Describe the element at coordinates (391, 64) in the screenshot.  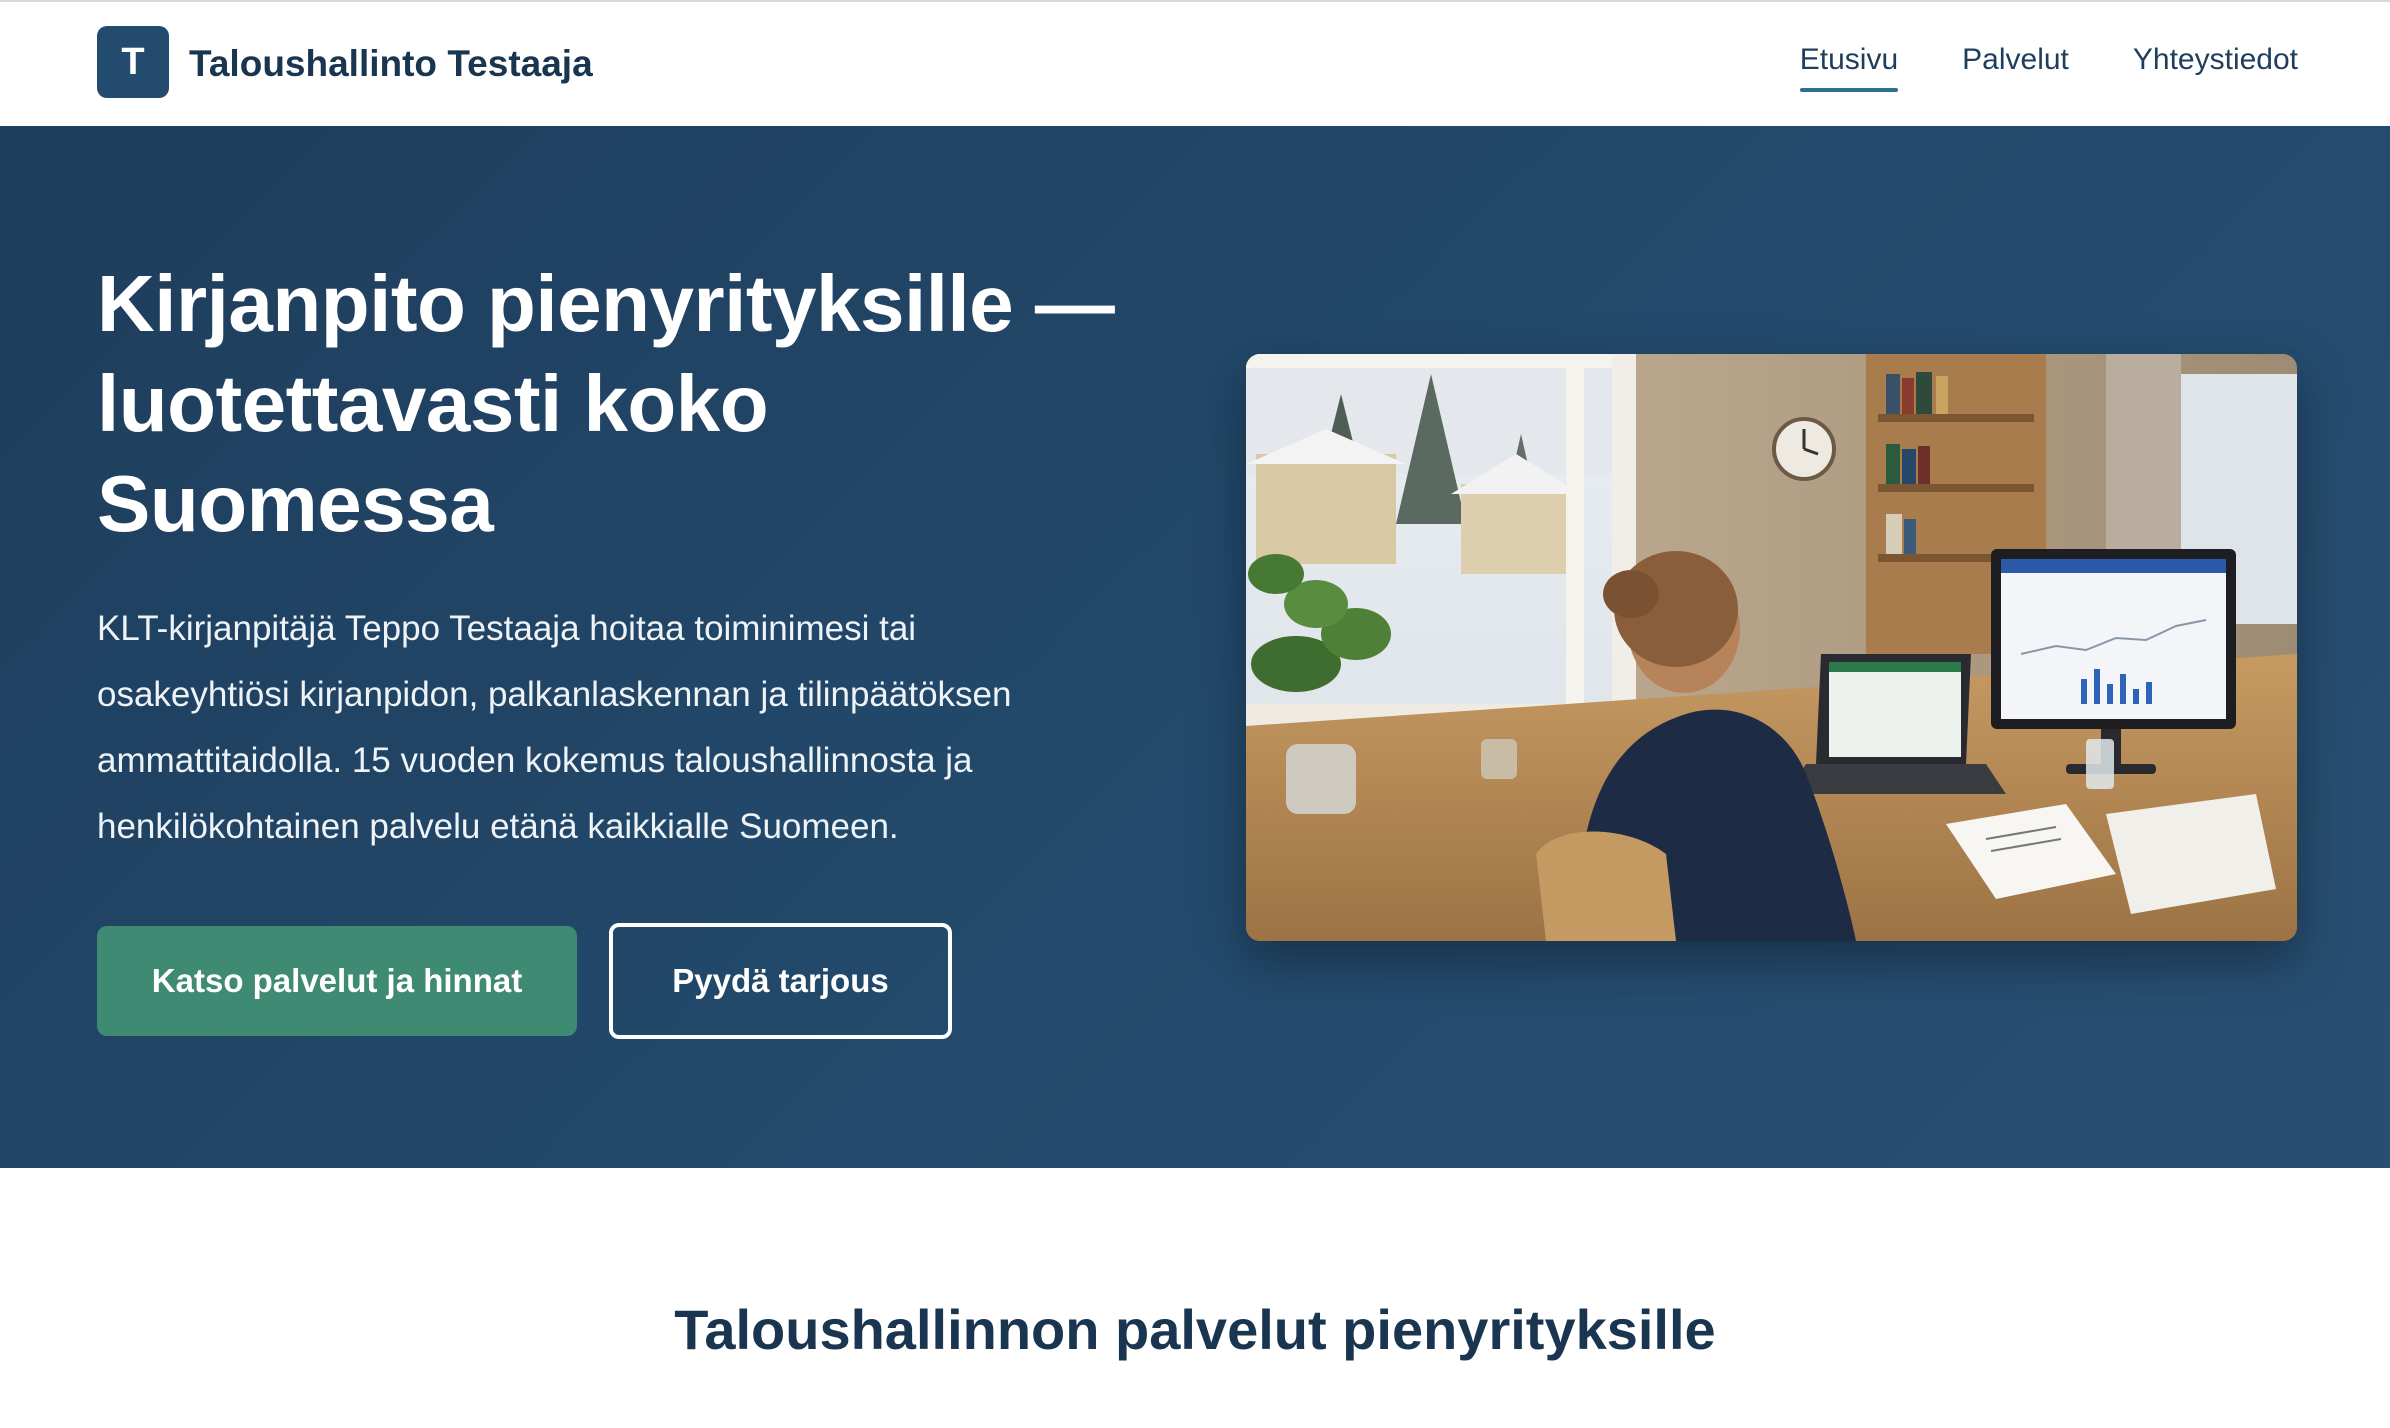
I see `brand-name: Taloushallinto Testaaja` at that location.